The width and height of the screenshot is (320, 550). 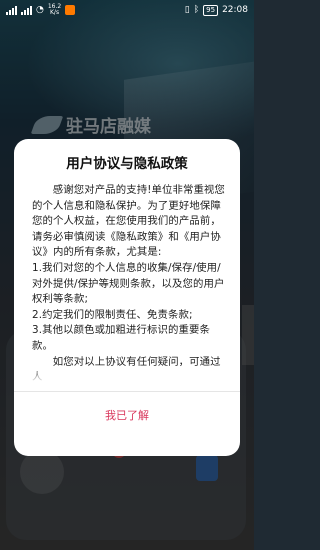 What do you see at coordinates (70, 10) in the screenshot?
I see `app-notification-icon` at bounding box center [70, 10].